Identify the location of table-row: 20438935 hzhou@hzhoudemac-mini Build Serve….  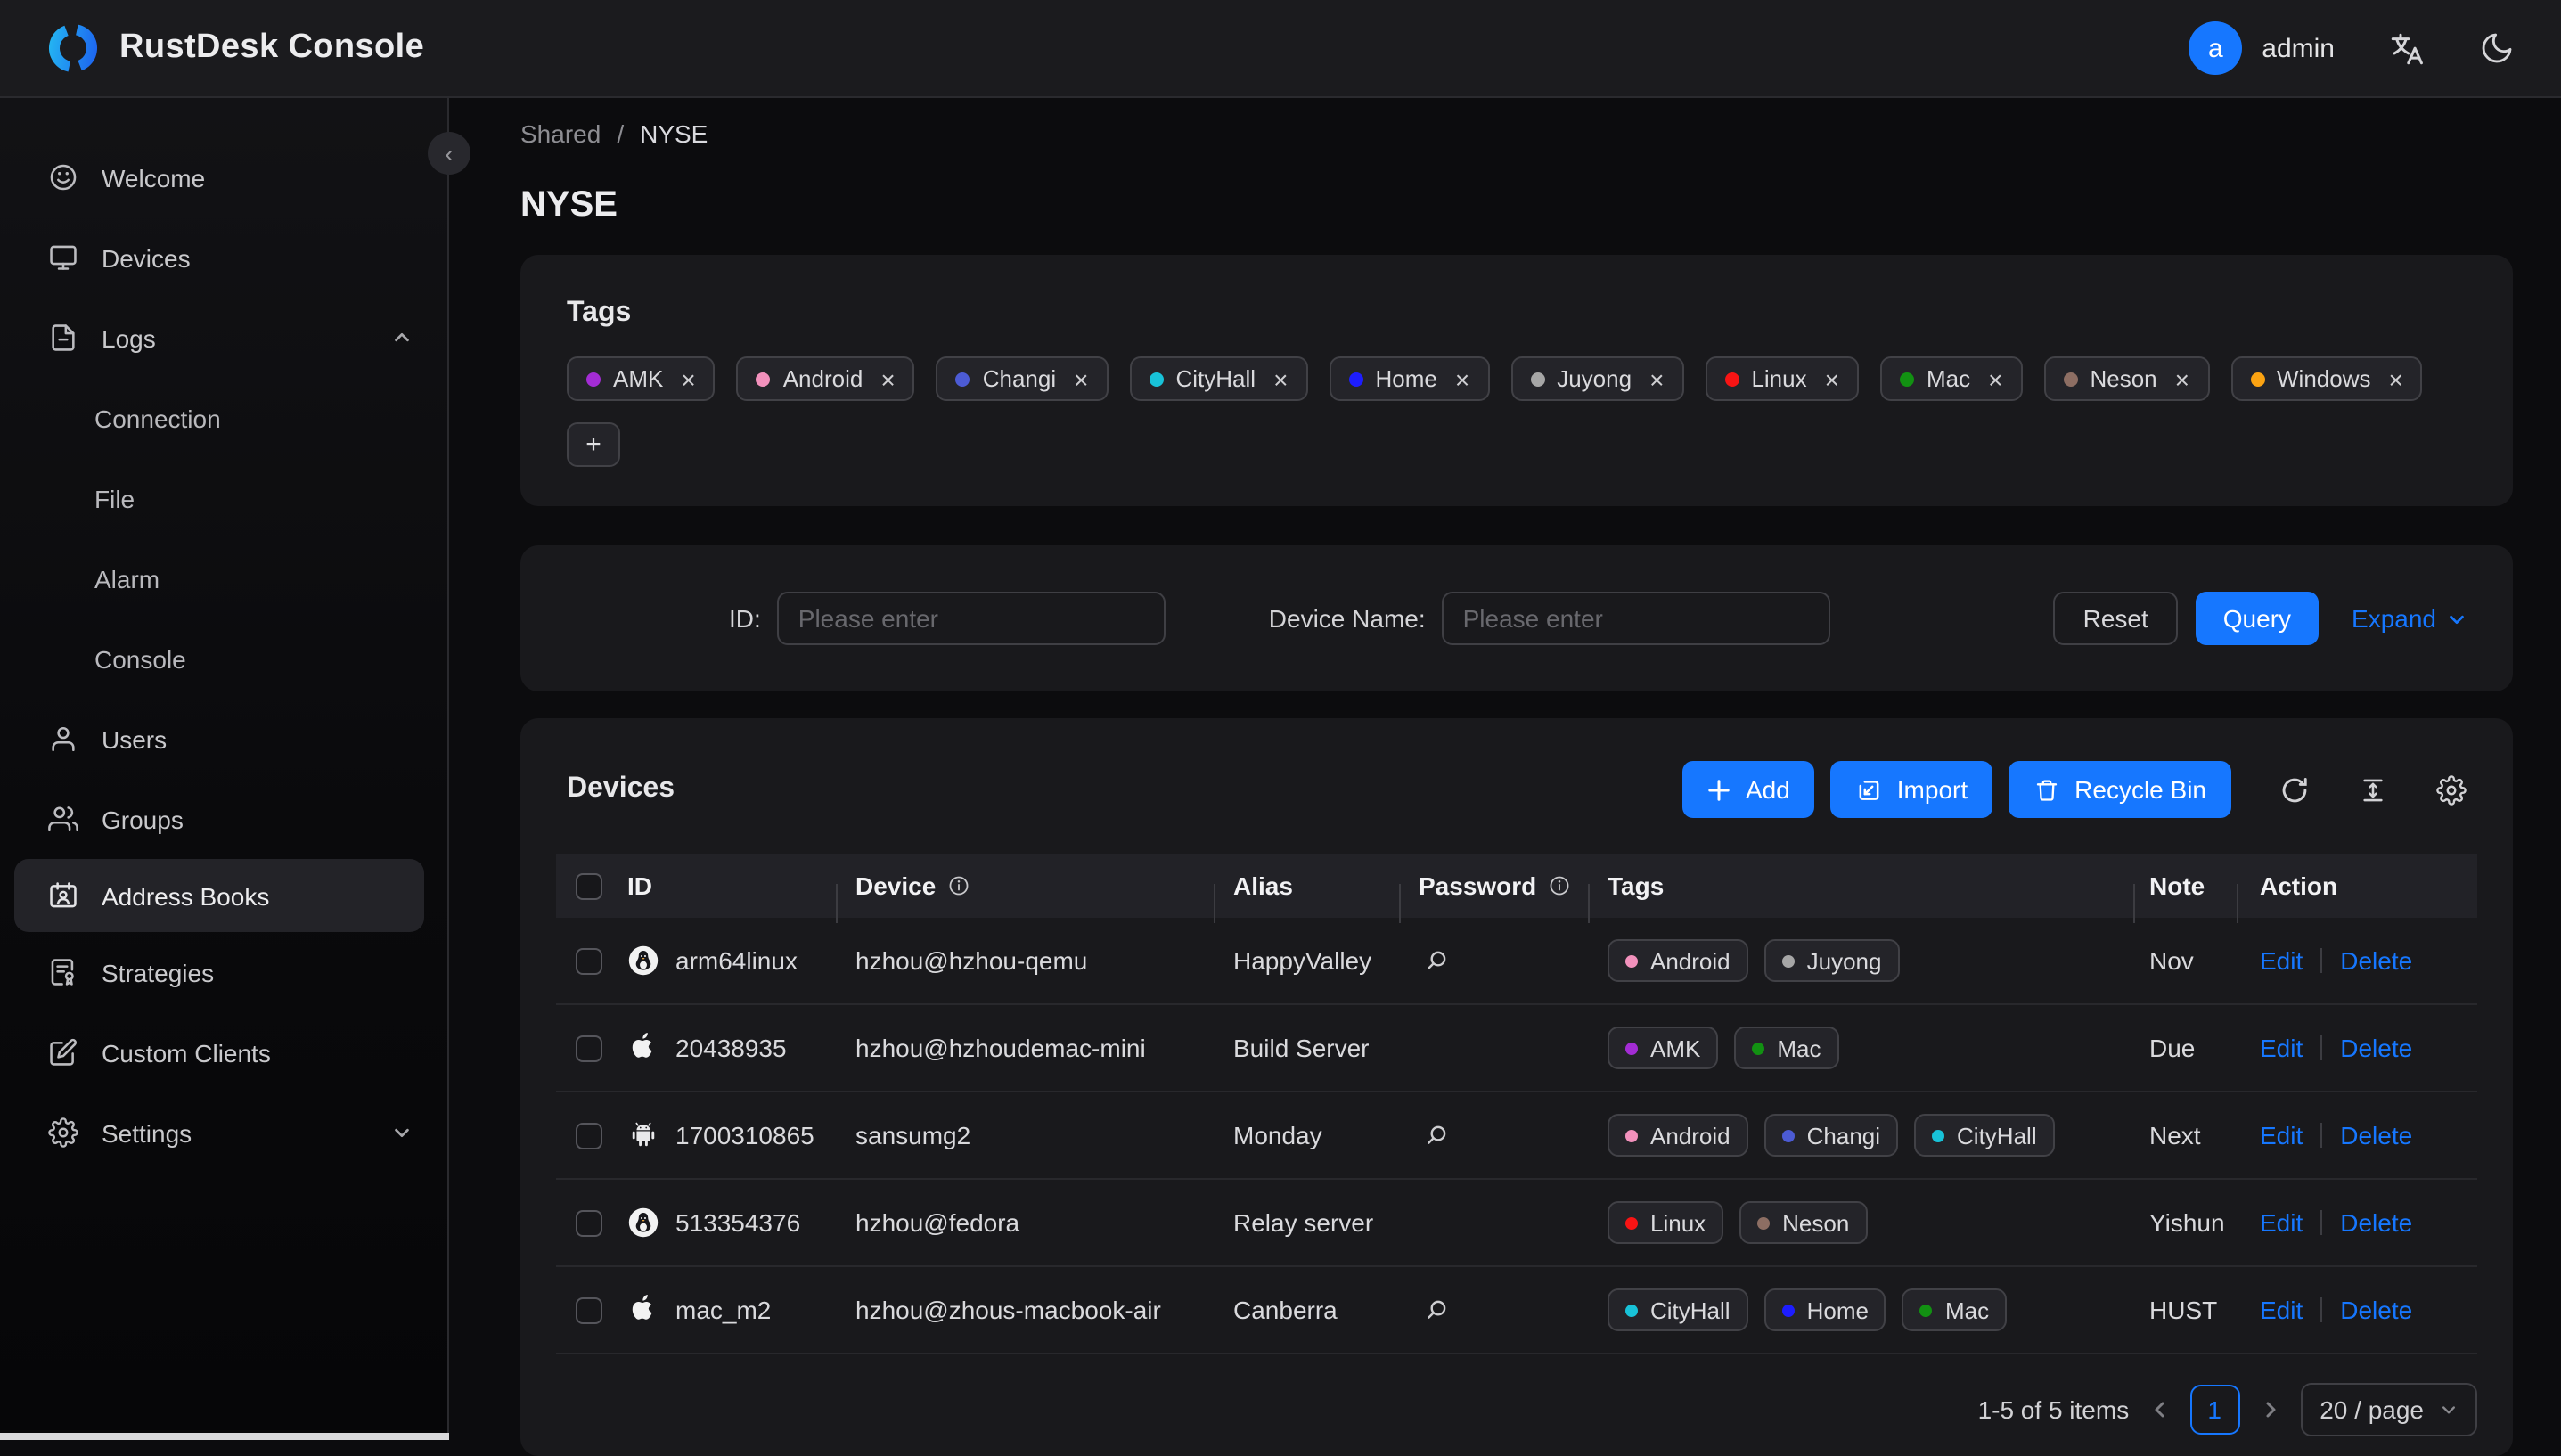
(1516, 1049).